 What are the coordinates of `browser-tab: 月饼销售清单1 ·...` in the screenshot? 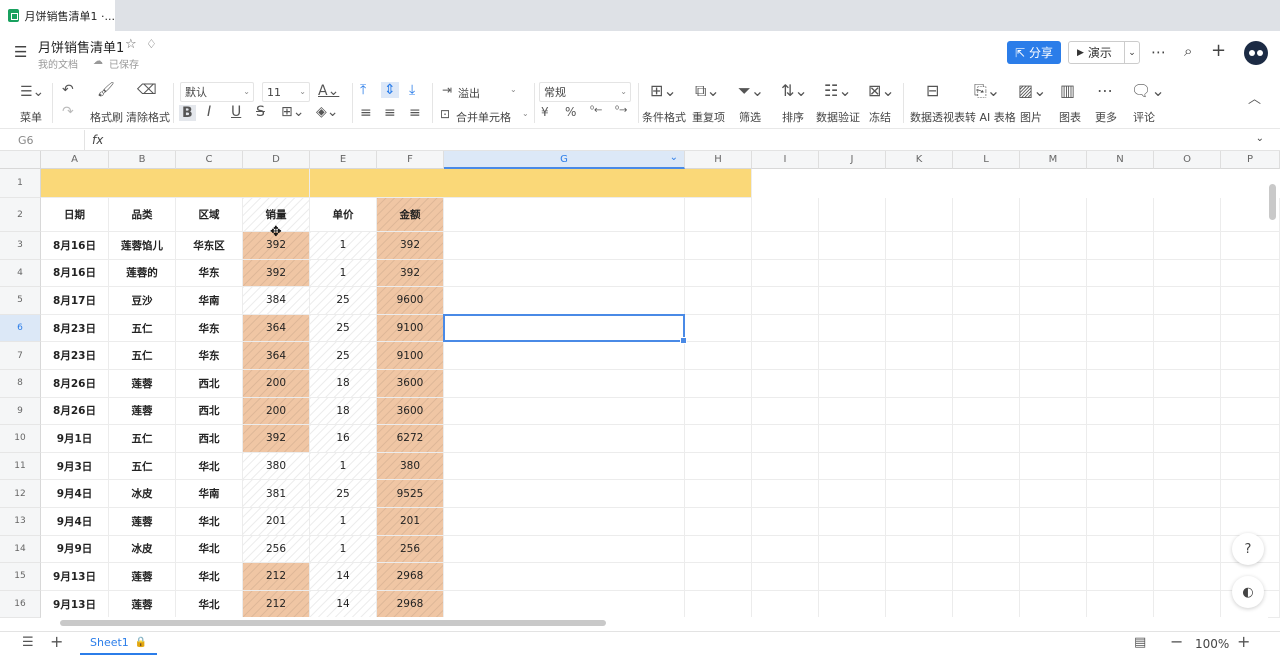 It's located at (57, 15).